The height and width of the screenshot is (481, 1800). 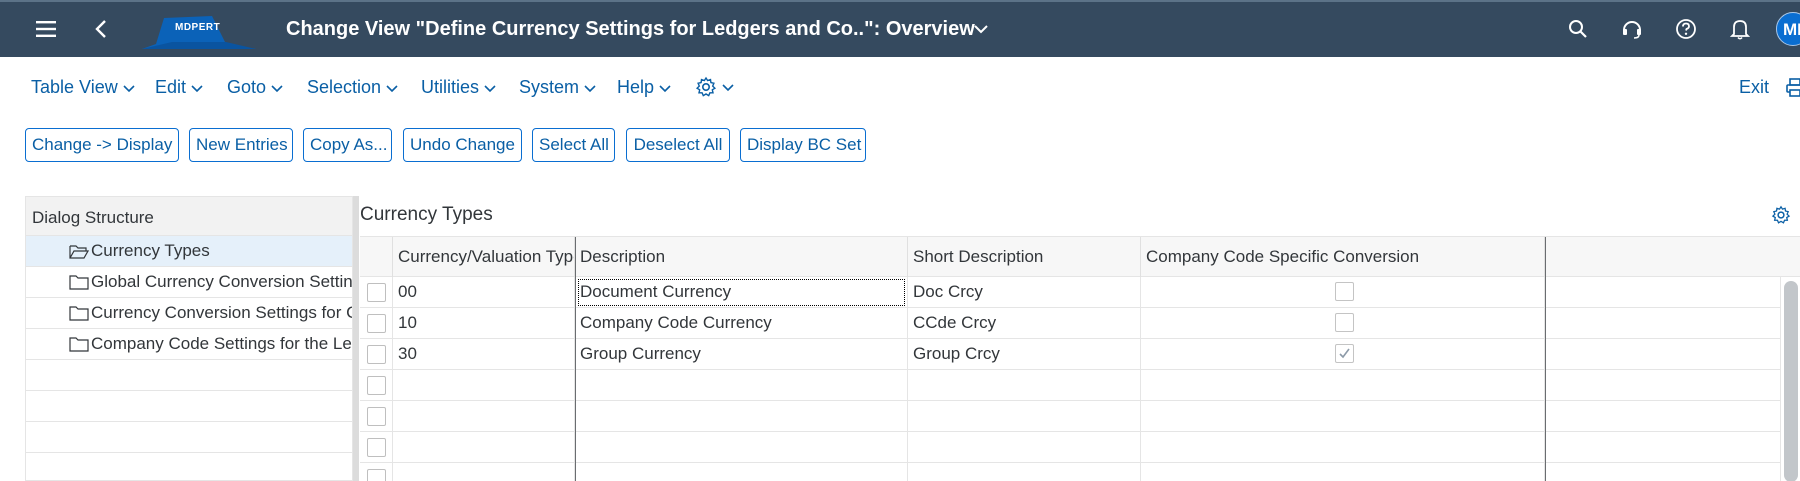 I want to click on menu-label: Goto, so click(x=247, y=87).